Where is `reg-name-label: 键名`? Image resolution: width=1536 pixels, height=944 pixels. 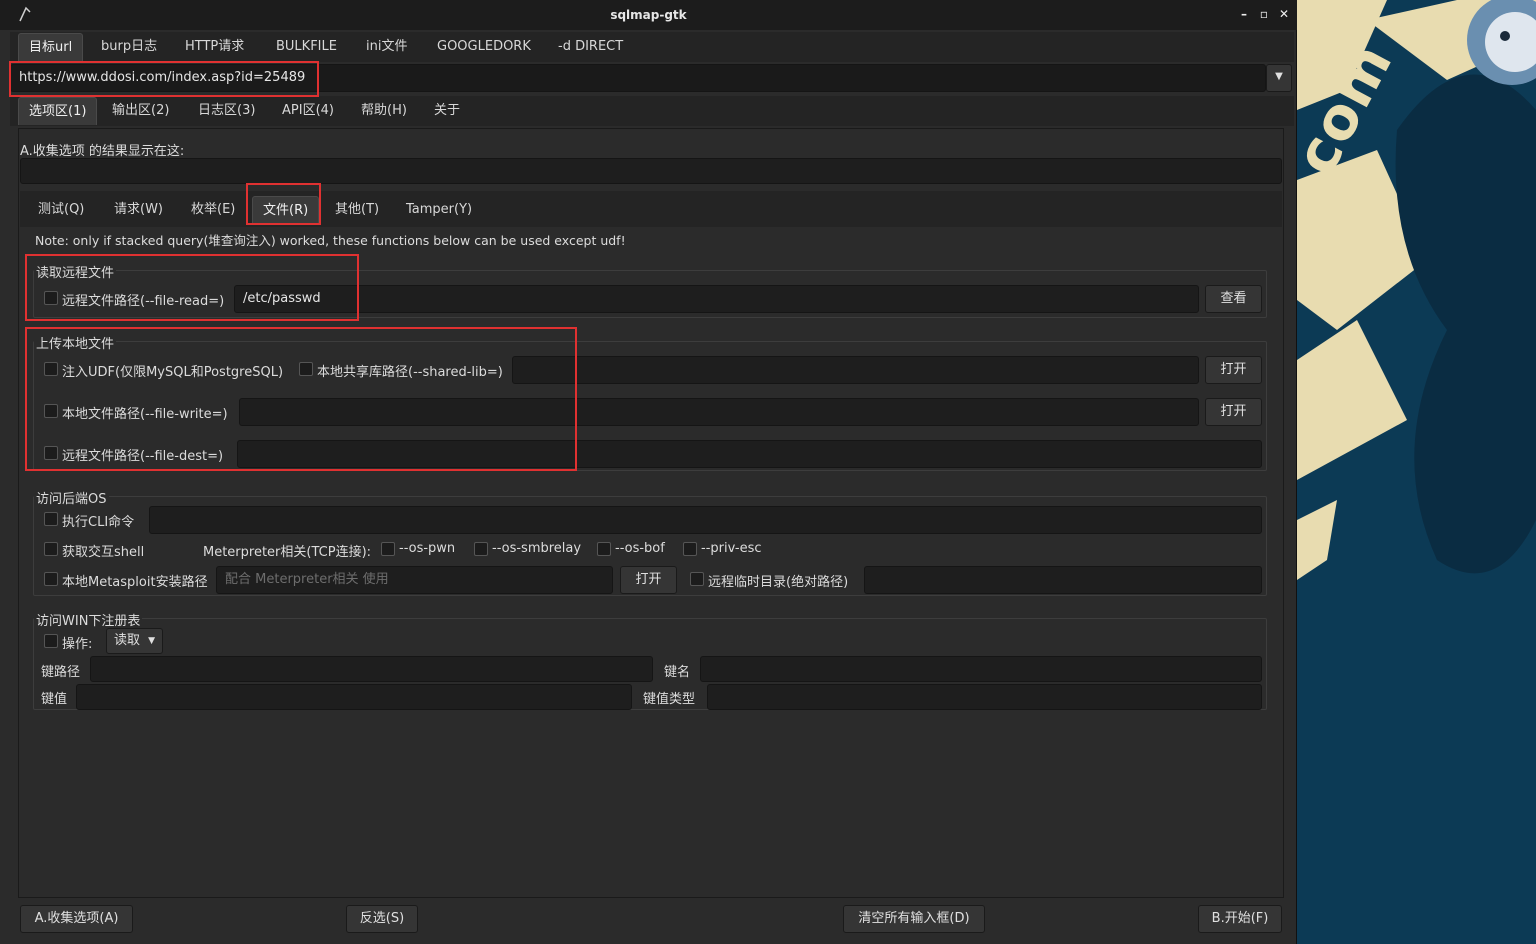
reg-name-label: 键名 is located at coordinates (677, 672).